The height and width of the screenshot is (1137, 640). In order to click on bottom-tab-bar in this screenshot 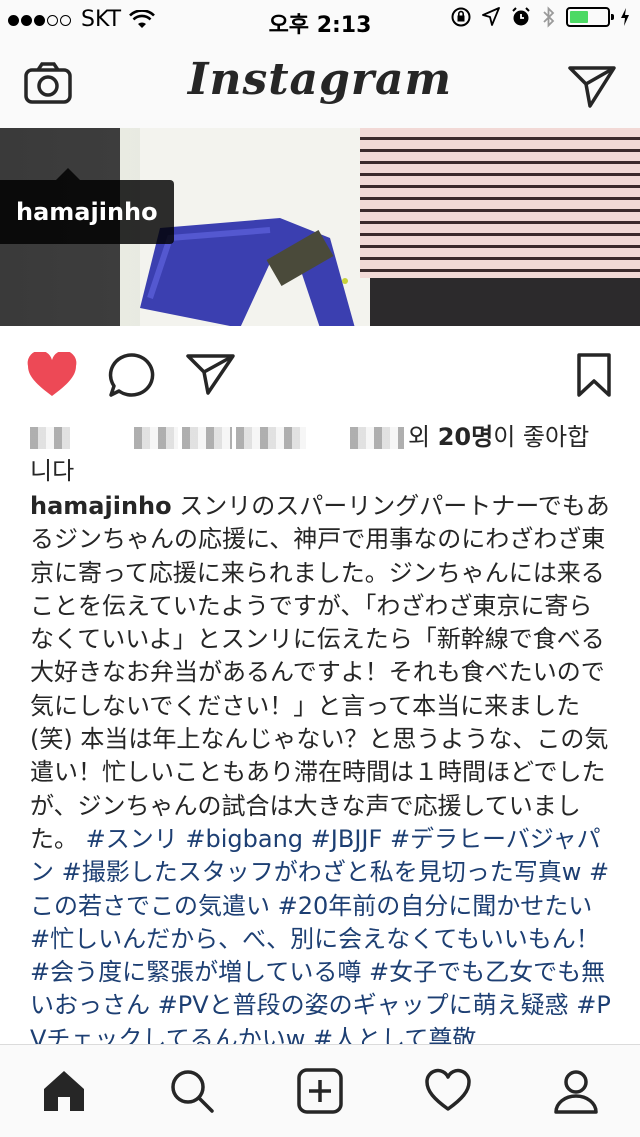, I will do `click(320, 1090)`.